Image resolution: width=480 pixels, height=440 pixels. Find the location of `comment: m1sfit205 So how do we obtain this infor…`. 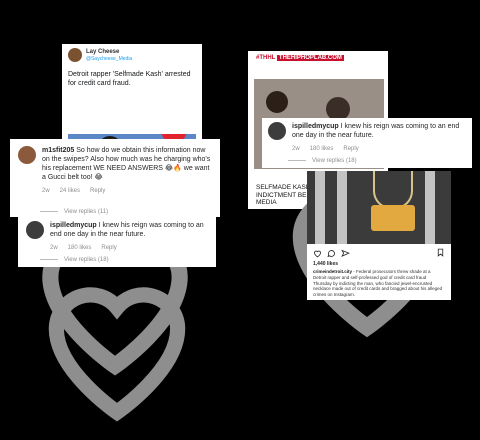

comment: m1sfit205 So how do we obtain this infor… is located at coordinates (115, 171).